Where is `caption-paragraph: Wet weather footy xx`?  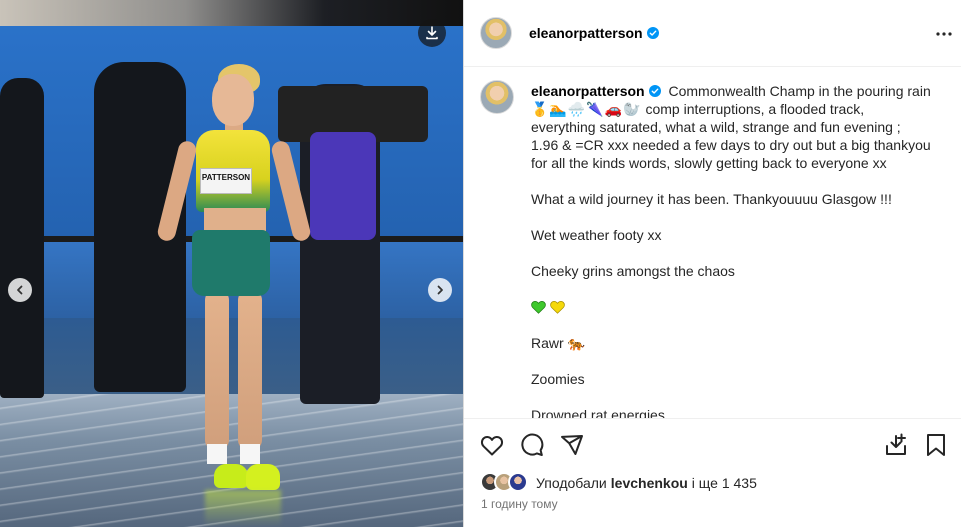
caption-paragraph: Wet weather footy xx is located at coordinates (596, 235).